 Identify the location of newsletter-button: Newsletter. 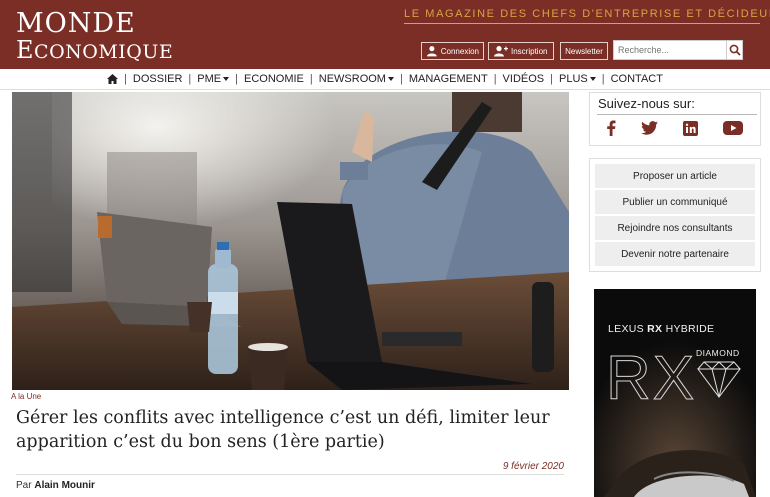
(584, 51).